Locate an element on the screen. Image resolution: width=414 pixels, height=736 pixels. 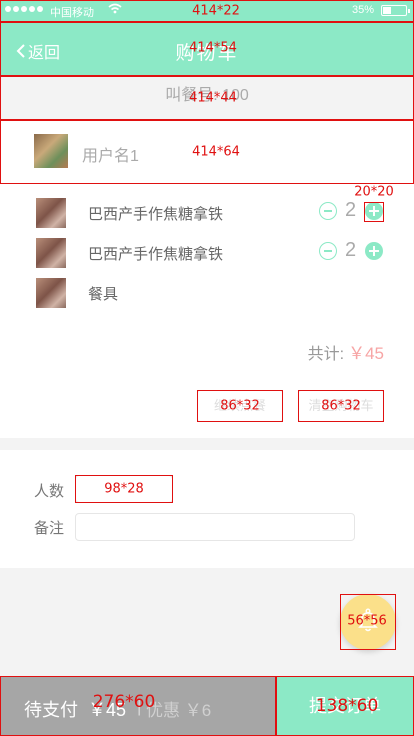
note-input is located at coordinates (215, 527).